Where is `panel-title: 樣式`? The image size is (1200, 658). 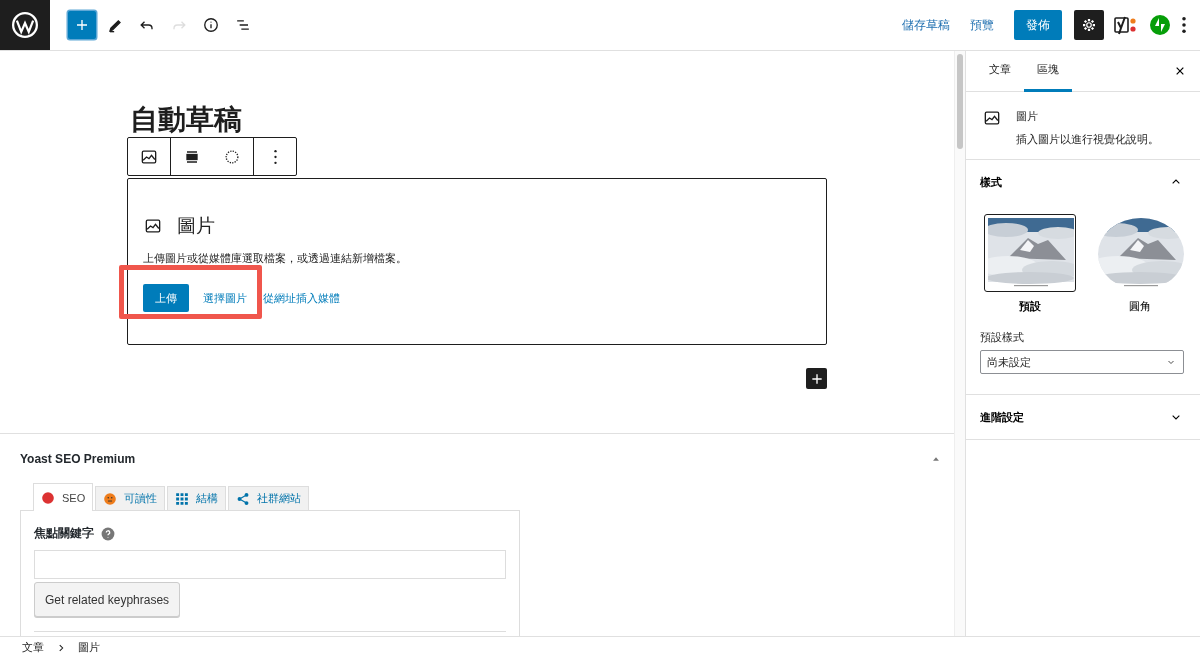 panel-title: 樣式 is located at coordinates (991, 182).